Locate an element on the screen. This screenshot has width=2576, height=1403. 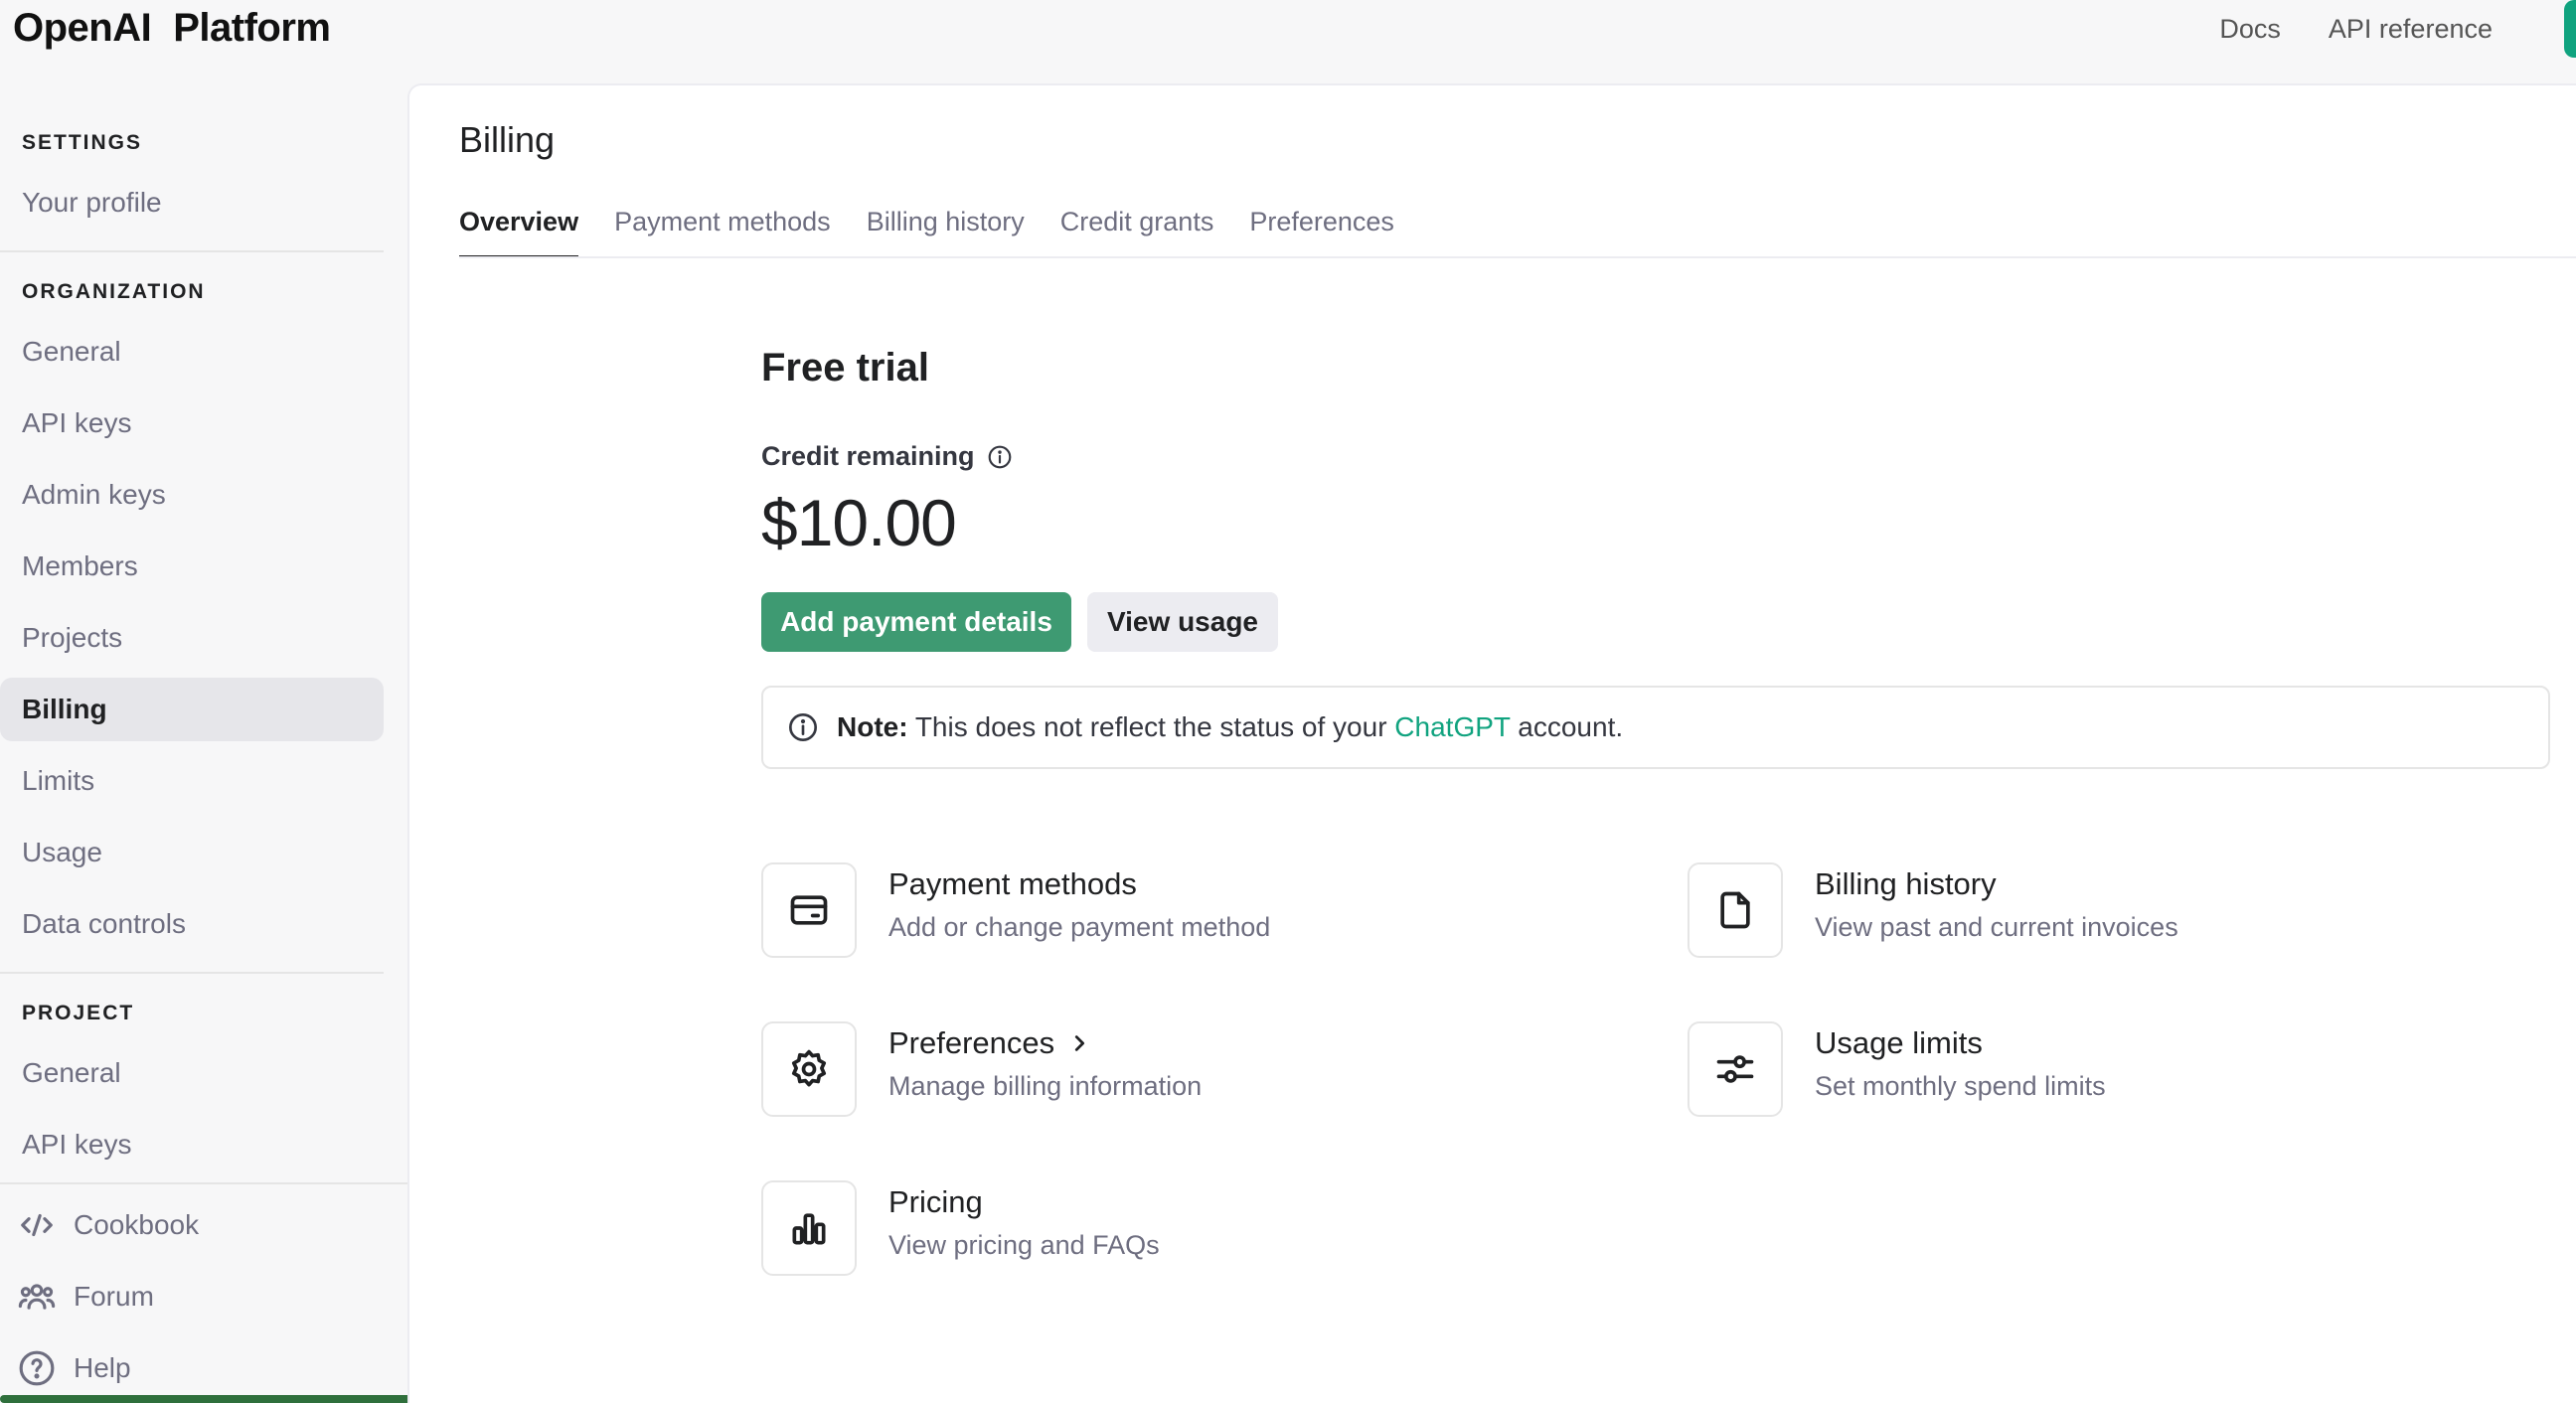
tab-credit-grants: Credit grants is located at coordinates (1137, 232).